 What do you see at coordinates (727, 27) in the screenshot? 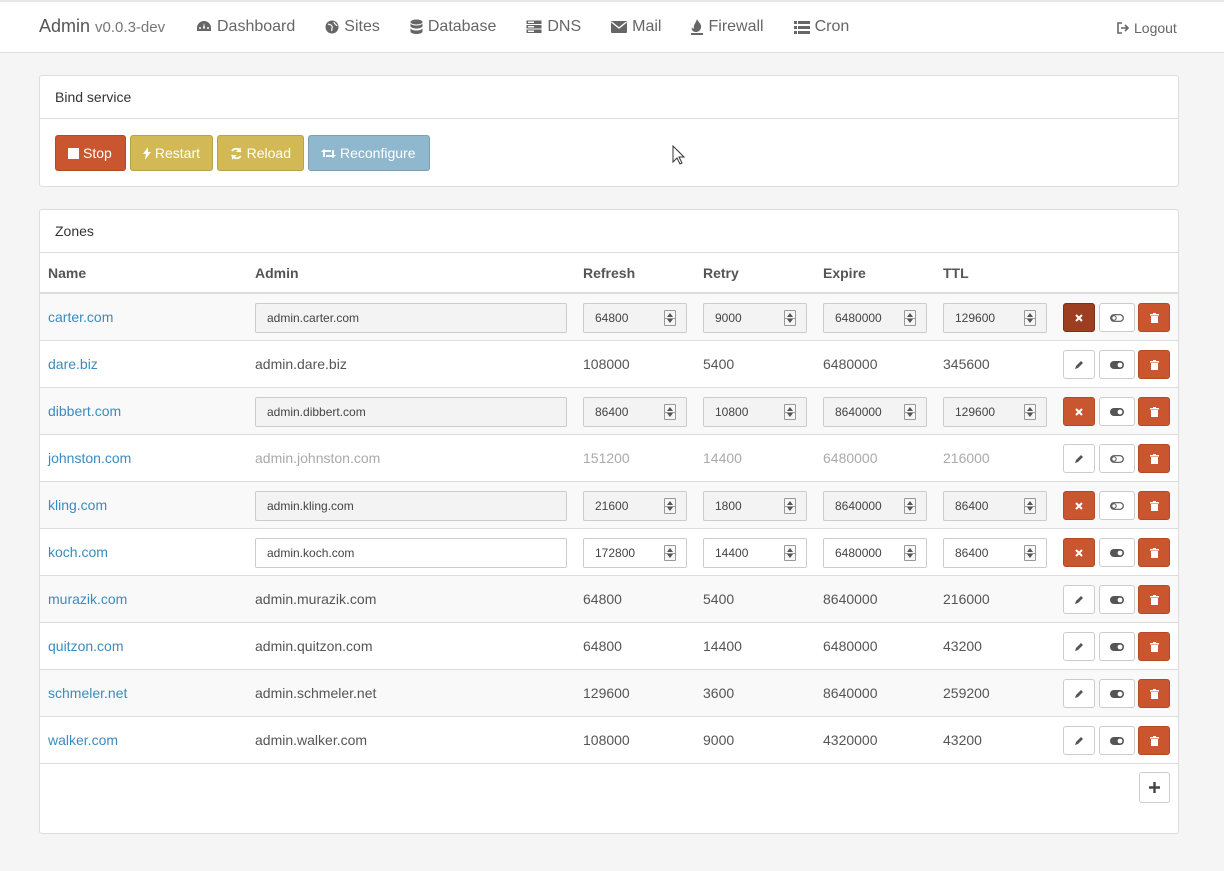
I see `nav-item-firewall: Firewall` at bounding box center [727, 27].